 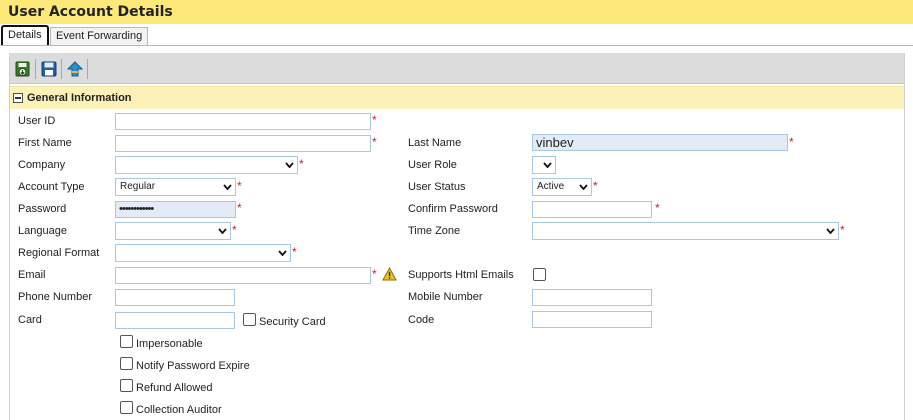 I want to click on card-input, so click(x=175, y=320).